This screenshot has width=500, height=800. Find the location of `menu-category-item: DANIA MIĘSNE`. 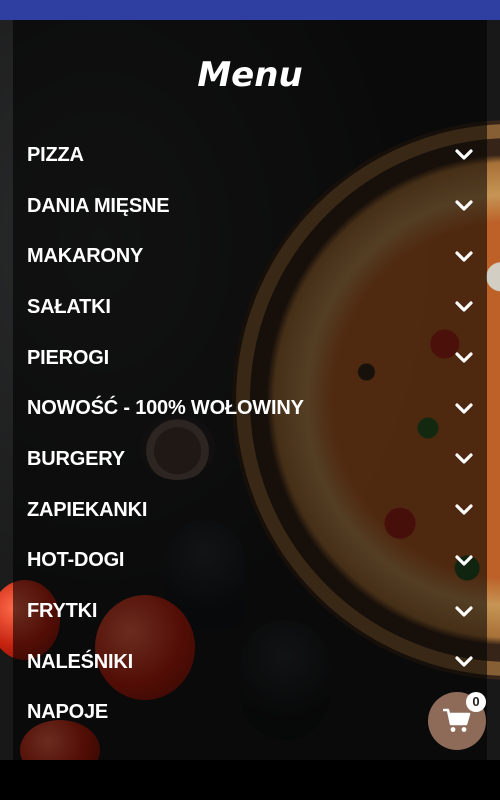

menu-category-item: DANIA MIĘSNE is located at coordinates (250, 206).